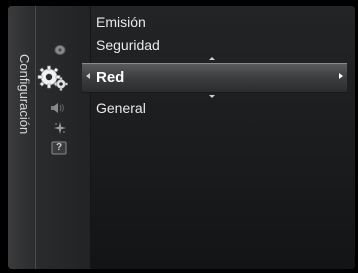 The image size is (358, 273). What do you see at coordinates (216, 45) in the screenshot?
I see `menu-item-seguridad: Seguridad` at bounding box center [216, 45].